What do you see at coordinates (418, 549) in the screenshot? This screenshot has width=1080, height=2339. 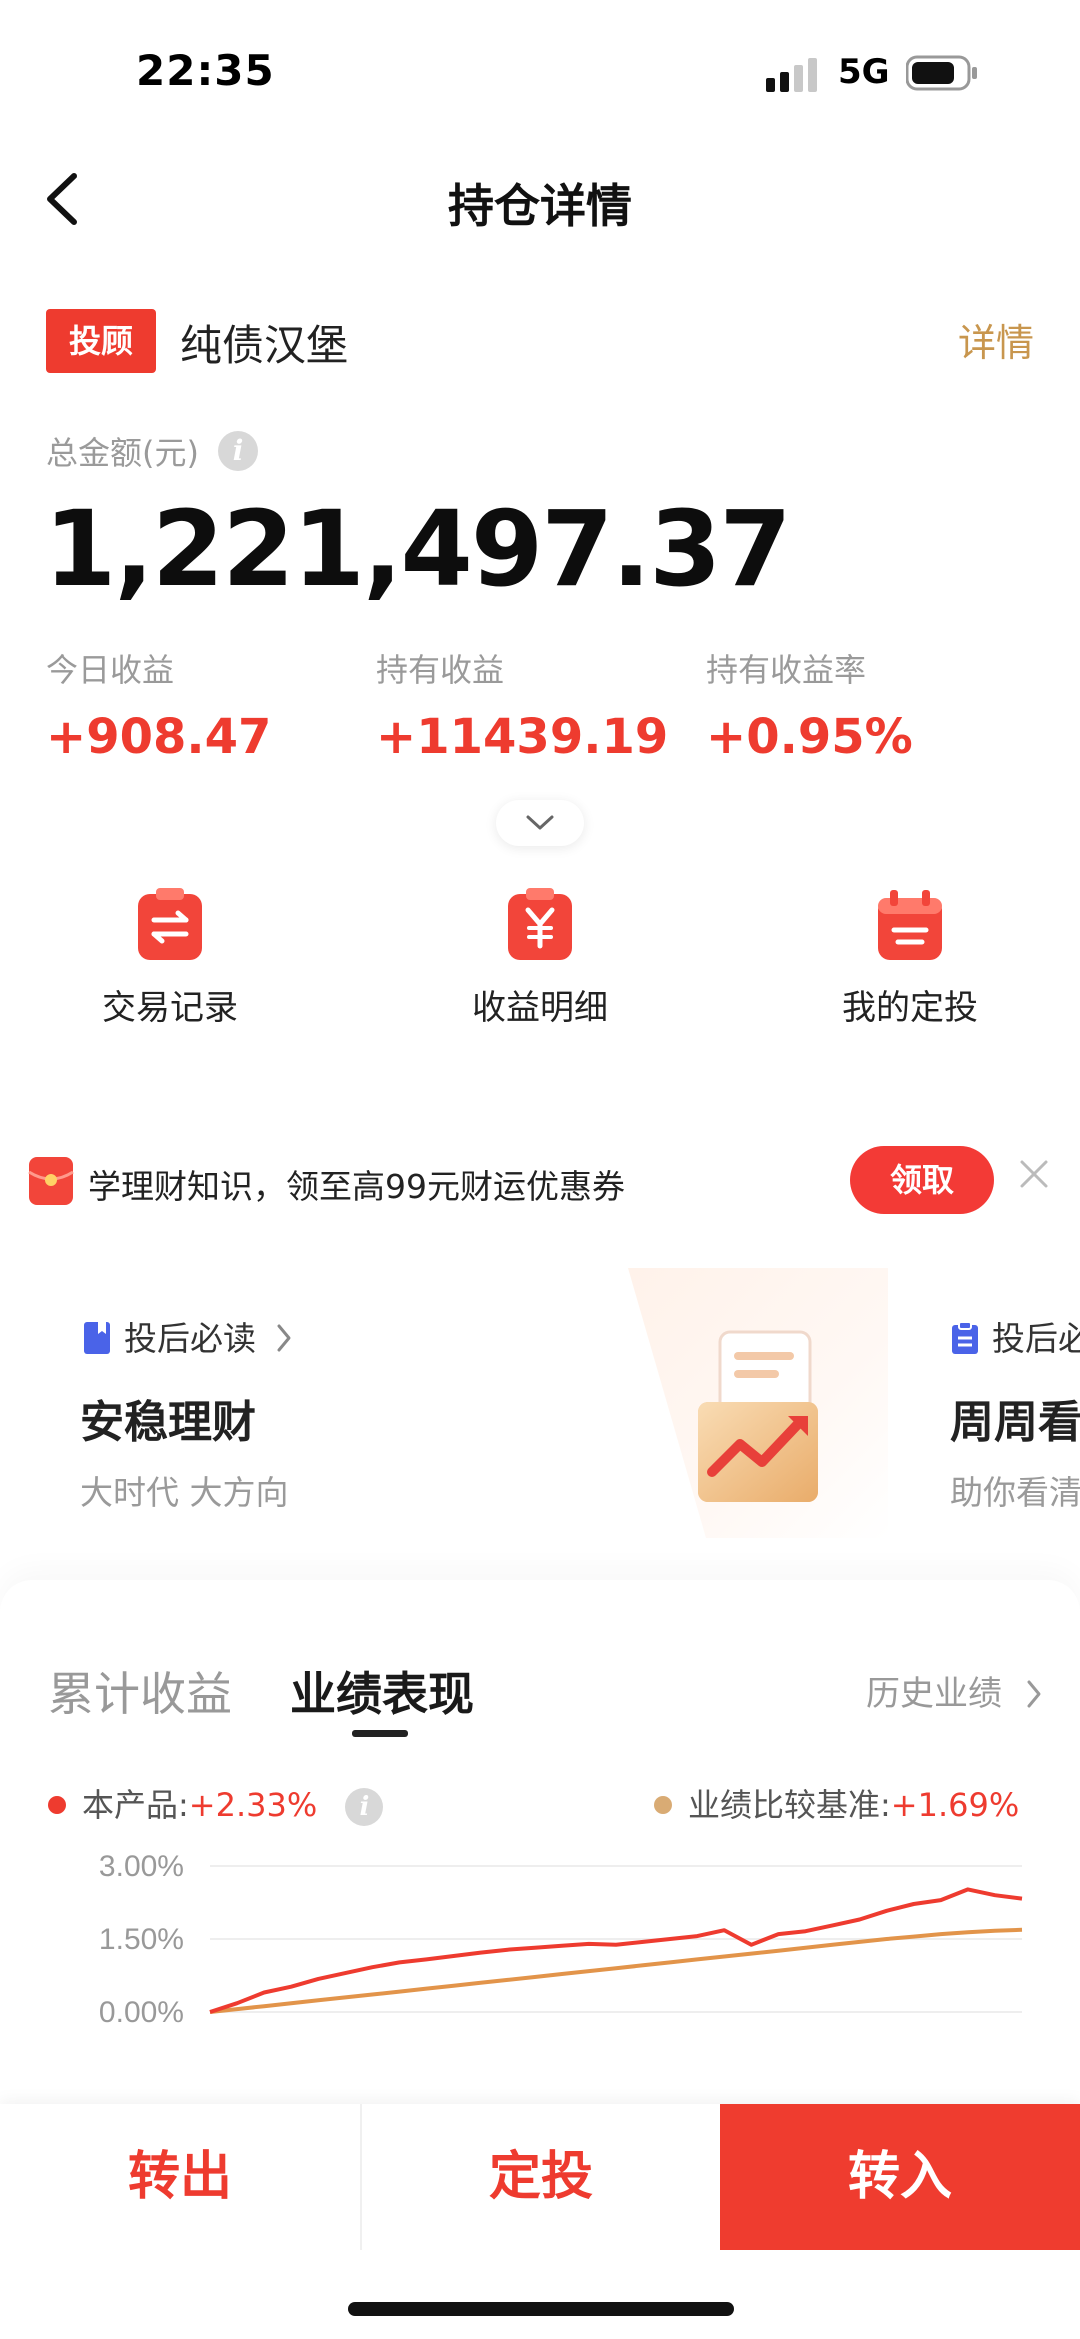 I see `total-amount: 1,221,497.37` at bounding box center [418, 549].